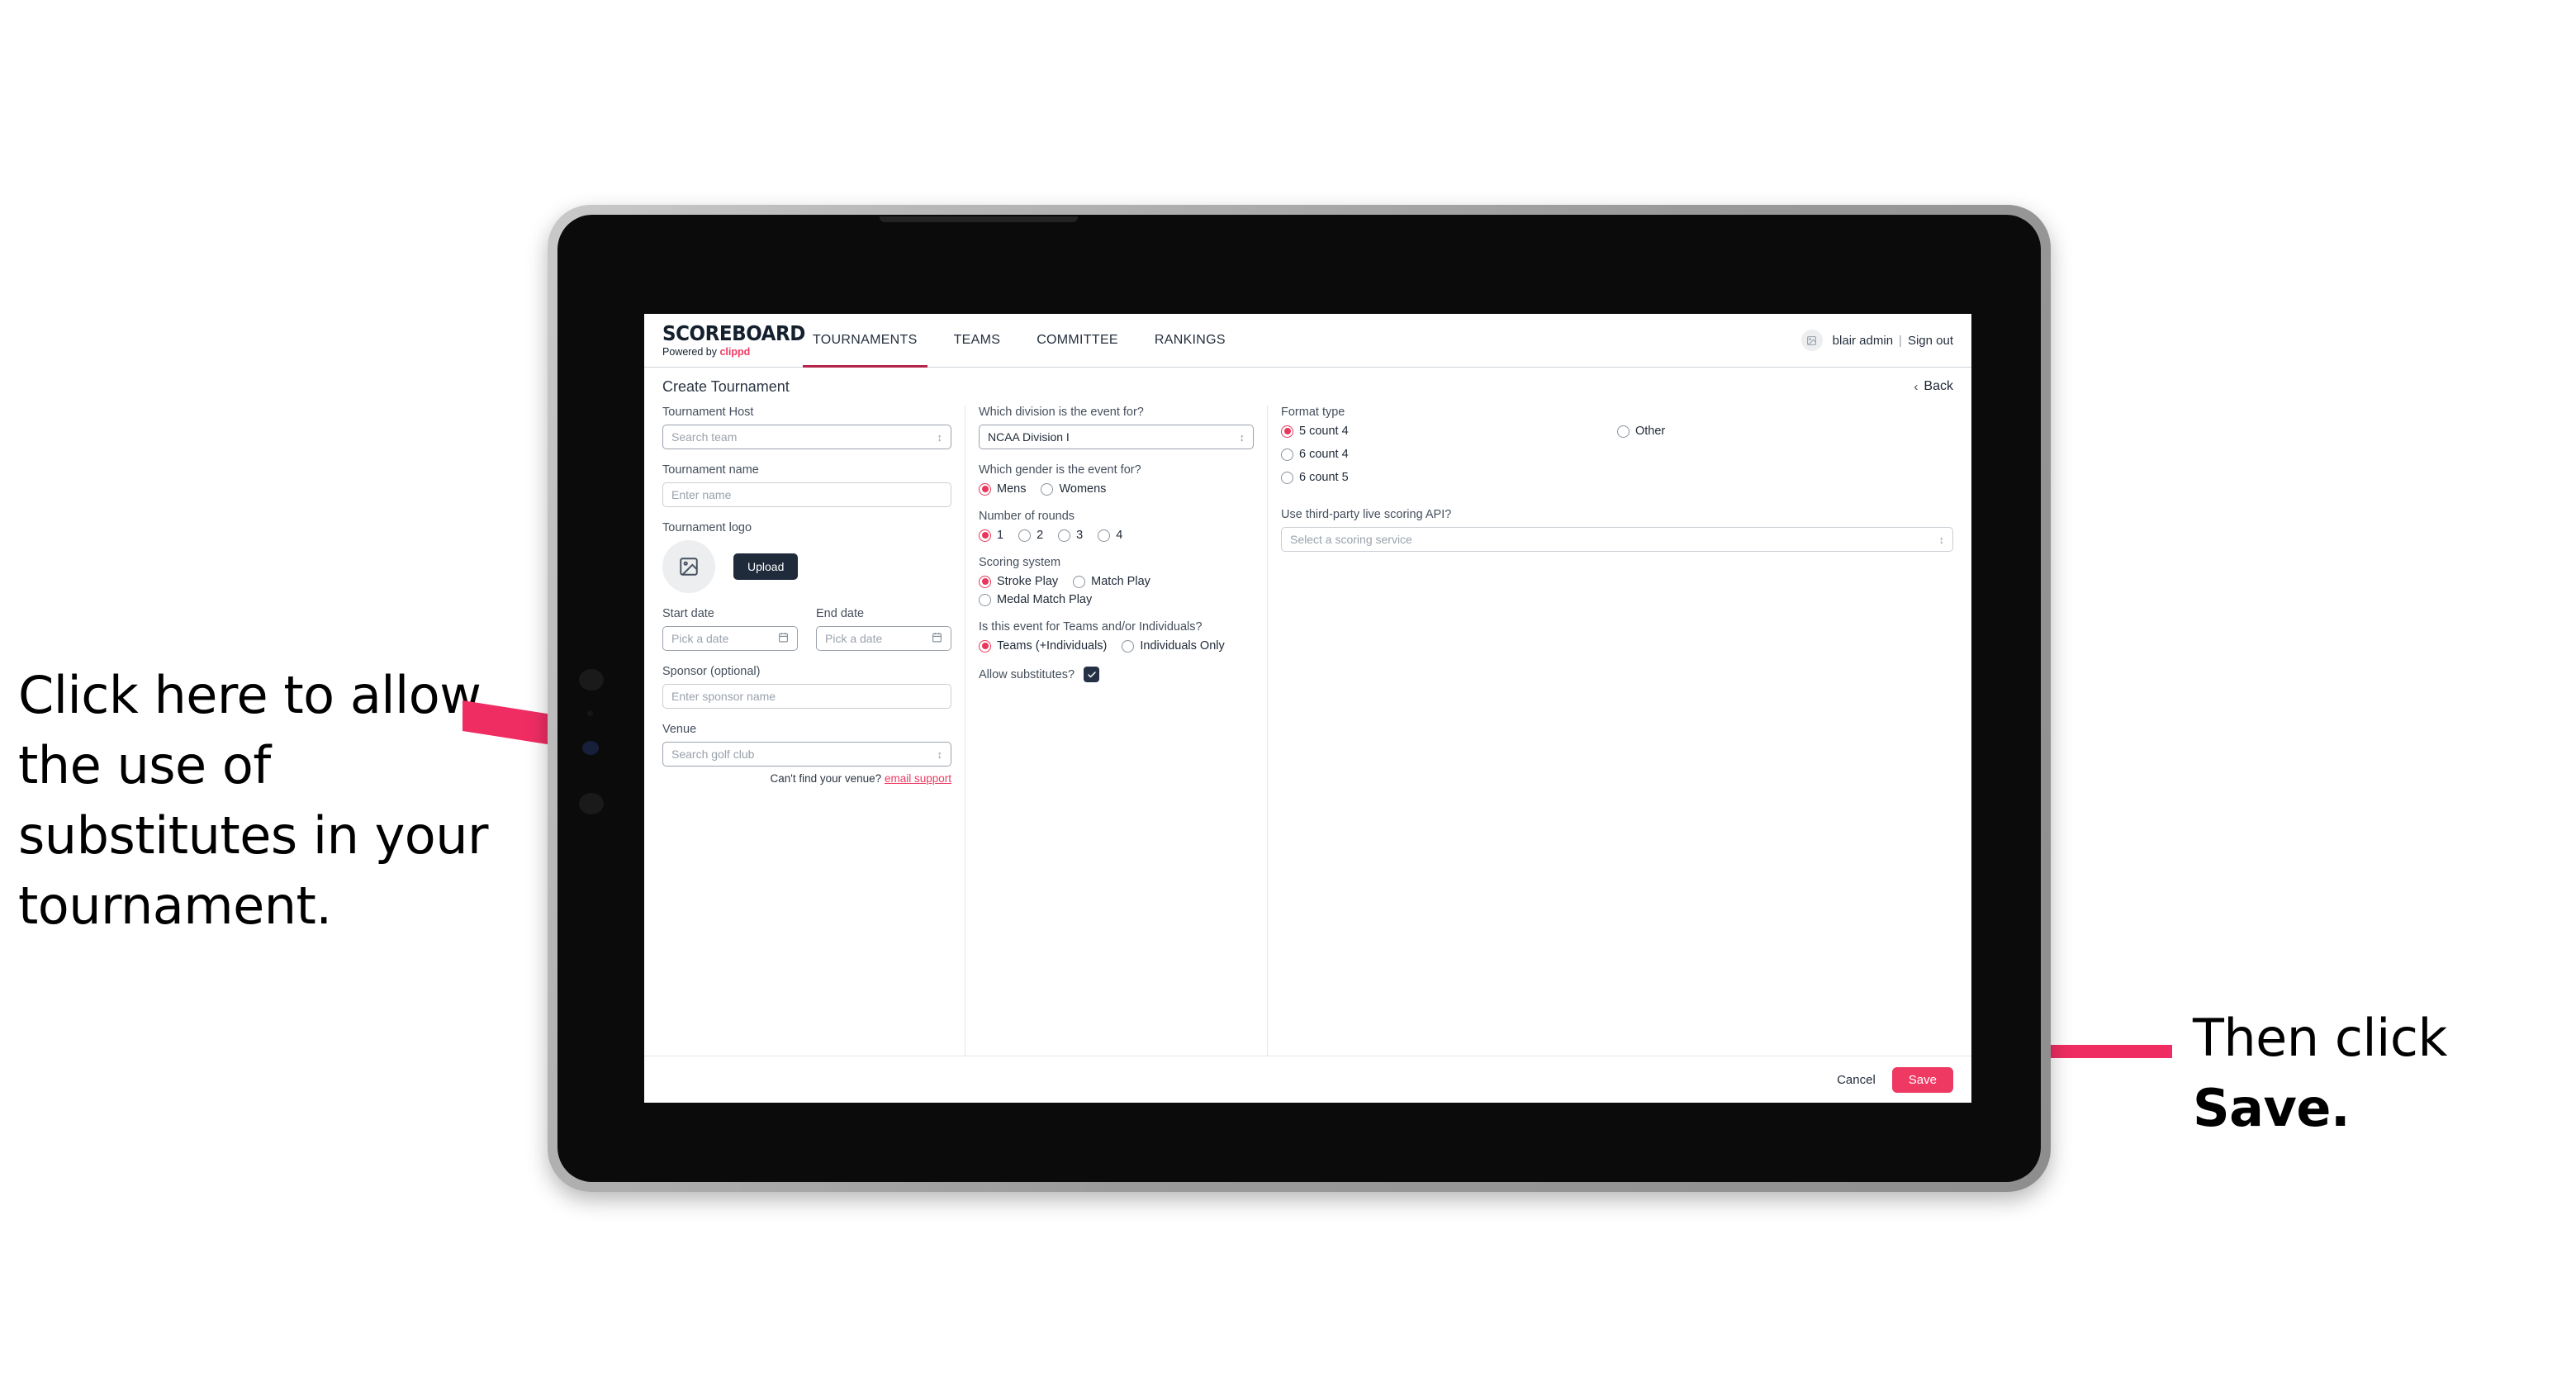 This screenshot has height=1386, width=2576. Describe the element at coordinates (590, 748) in the screenshot. I see `proximity-sensor` at that location.